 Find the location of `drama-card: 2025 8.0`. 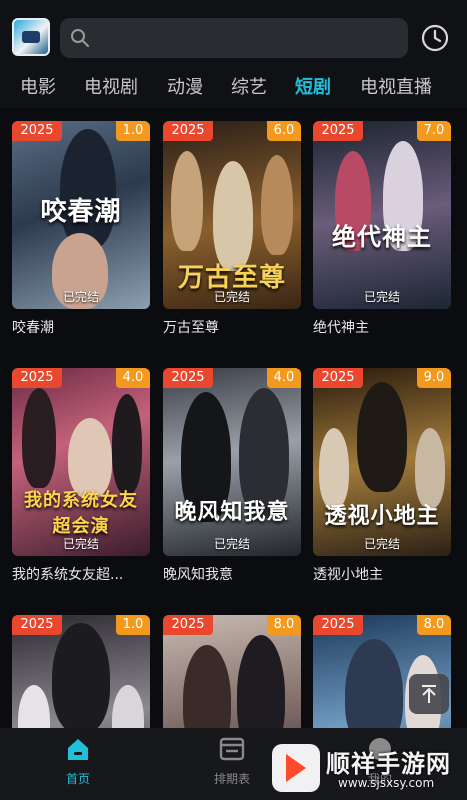

drama-card: 2025 8.0 is located at coordinates (232, 671).